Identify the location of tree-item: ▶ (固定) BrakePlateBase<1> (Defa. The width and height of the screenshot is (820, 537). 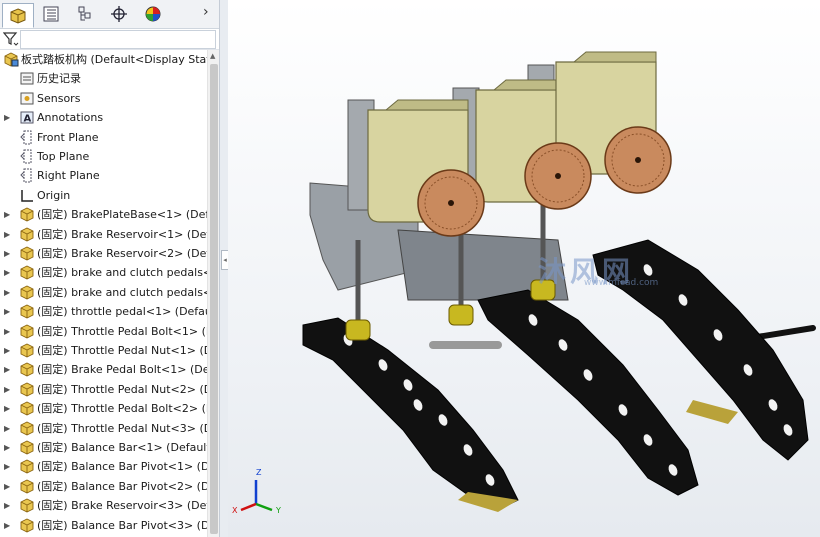
(108, 214).